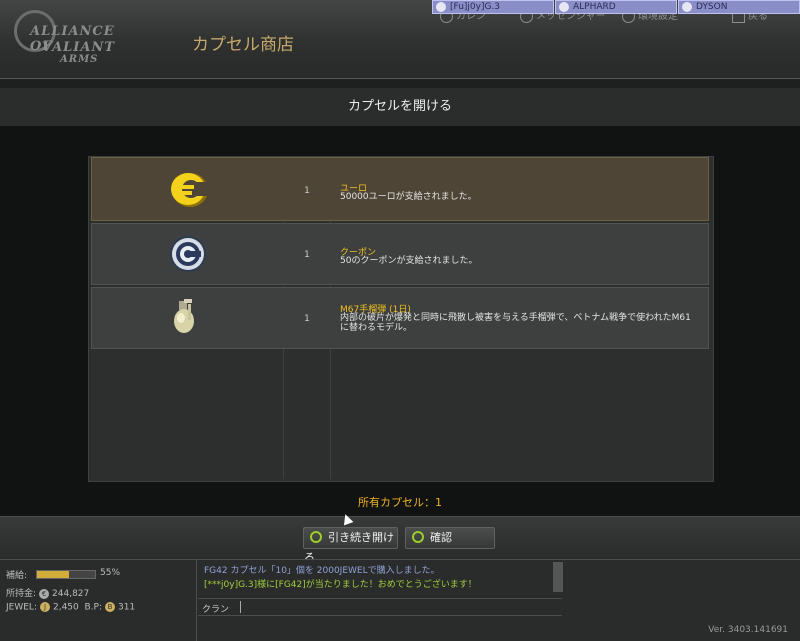 Image resolution: width=800 pixels, height=641 pixels. I want to click on chat-line-2: [***j0y]G.3]様に[FG42]が当たりました！おめでとうございます！, so click(340, 585).